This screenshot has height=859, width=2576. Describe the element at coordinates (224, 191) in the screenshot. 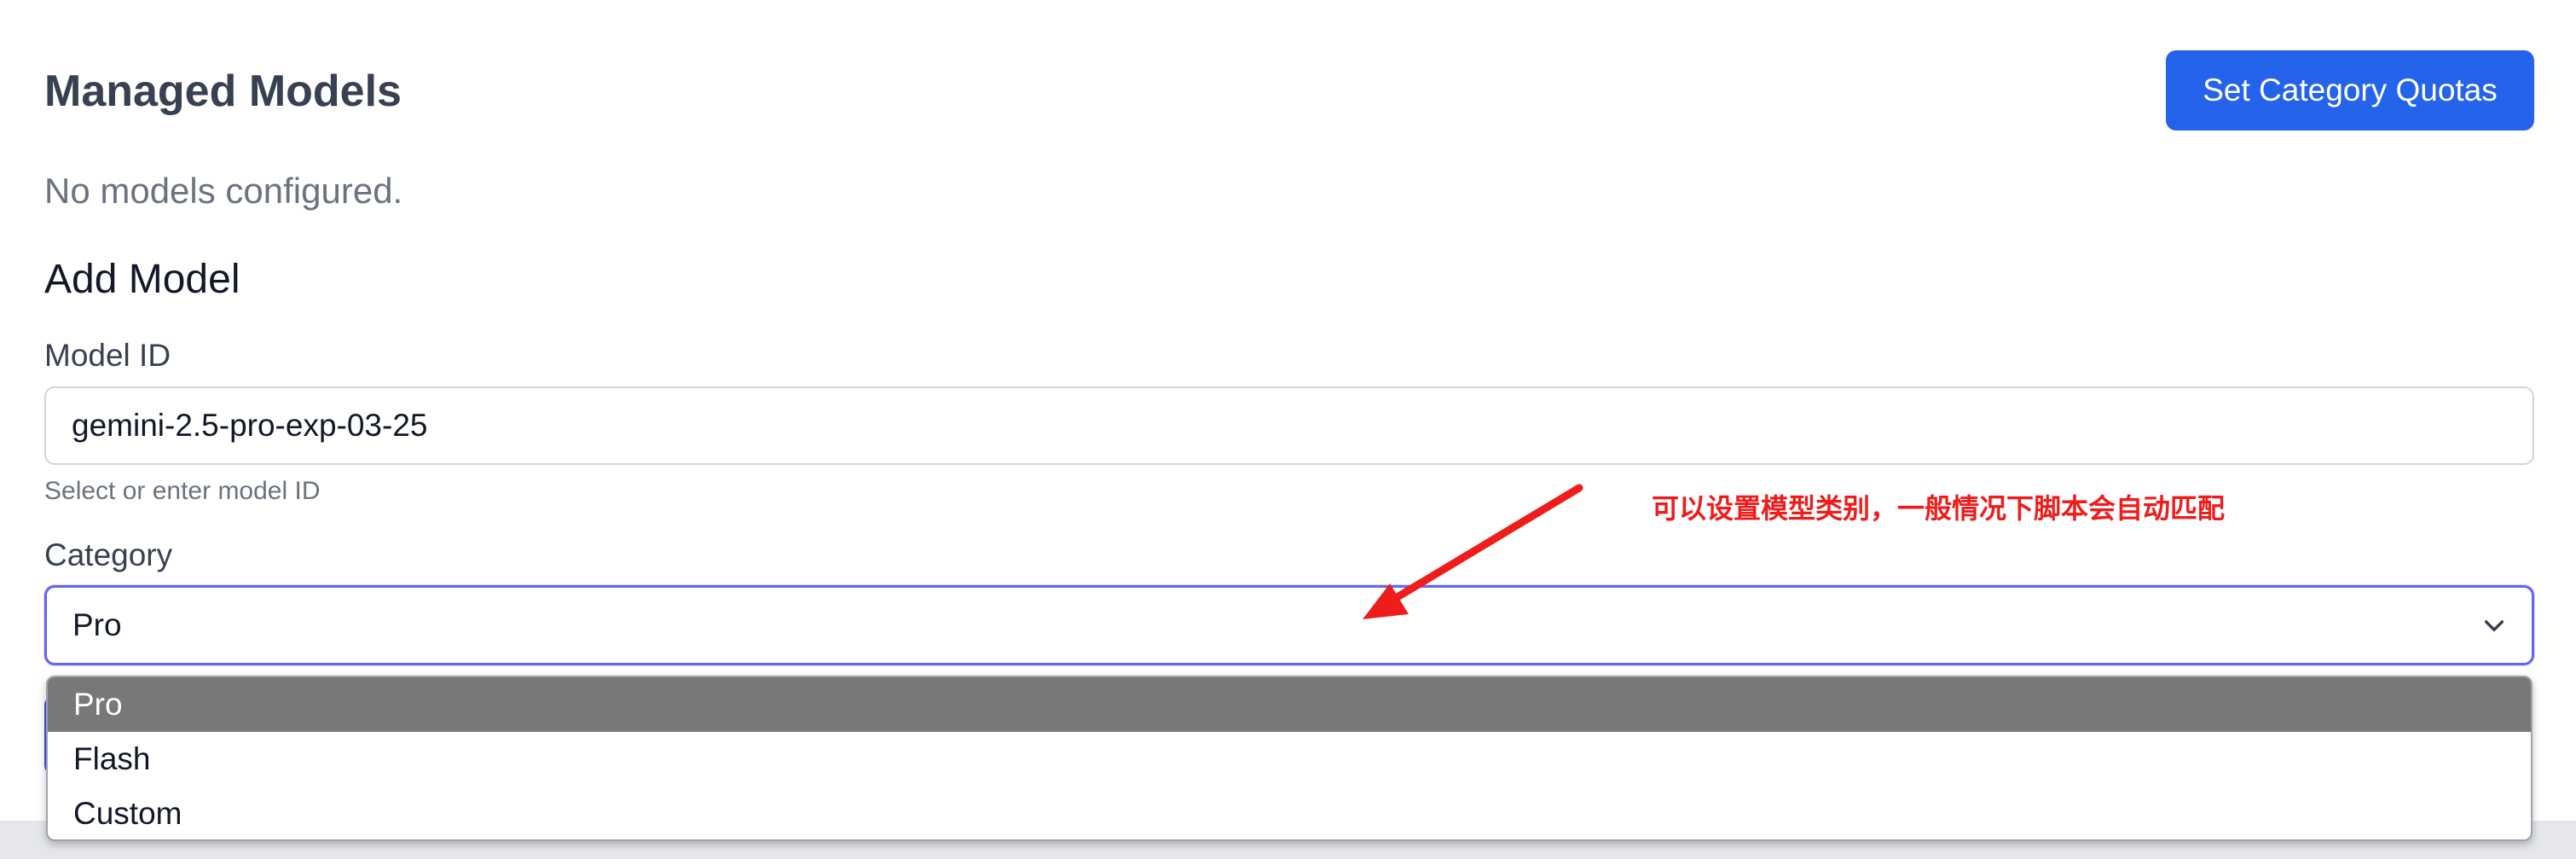

I see `empty-models-message: No models configured.` at that location.